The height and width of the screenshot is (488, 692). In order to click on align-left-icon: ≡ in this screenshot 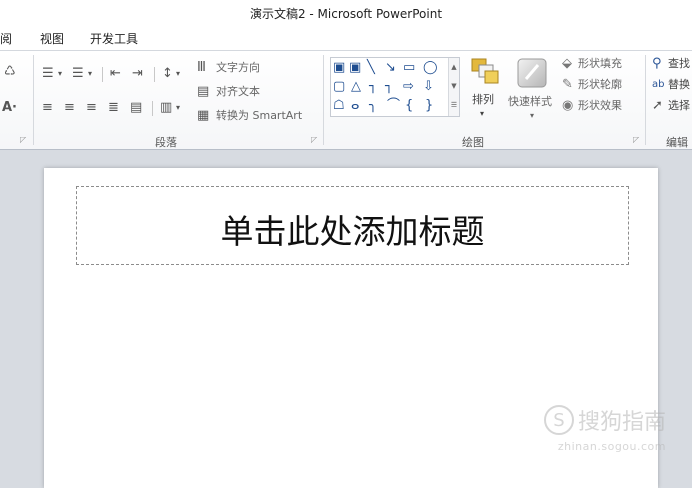, I will do `click(47, 108)`.